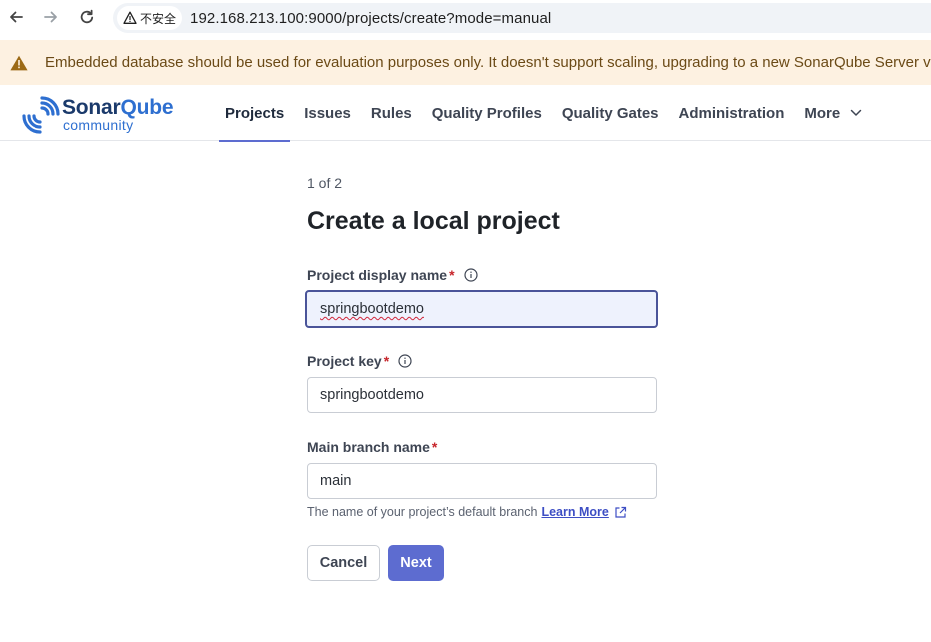 The image size is (931, 642). I want to click on nav-label: More, so click(822, 113).